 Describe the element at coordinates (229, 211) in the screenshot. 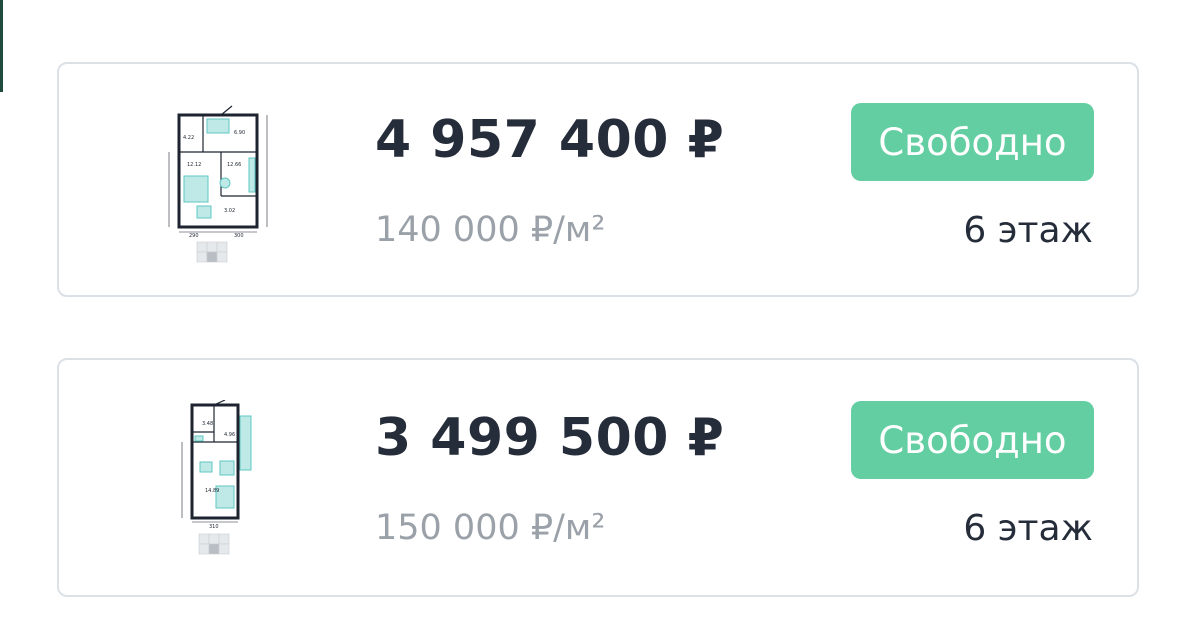

I see `plan-label: 3.02` at that location.